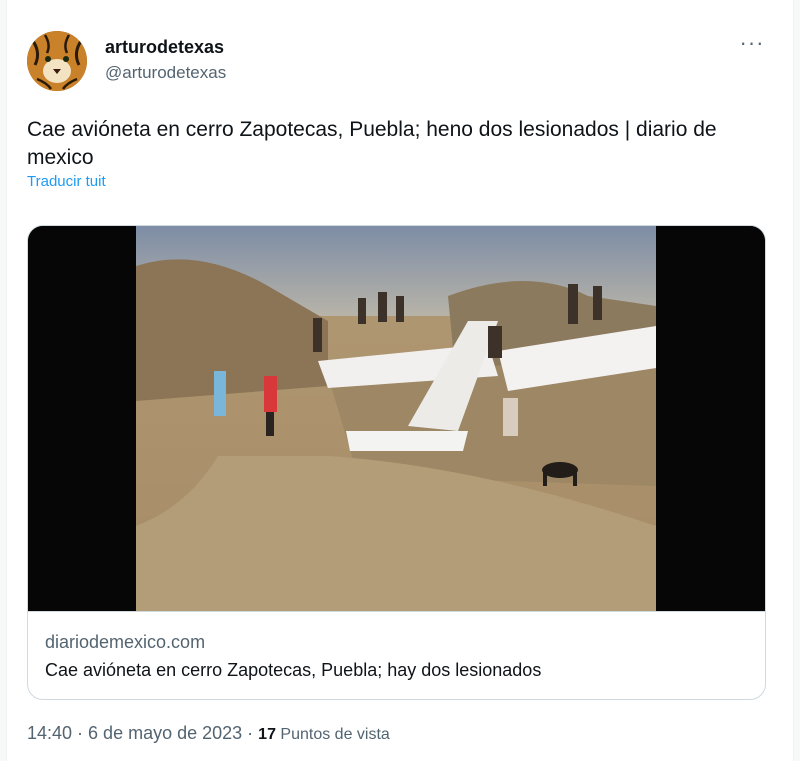 This screenshot has height=761, width=800. What do you see at coordinates (165, 733) in the screenshot?
I see `tweet-date: 6 de mayo de 2023` at bounding box center [165, 733].